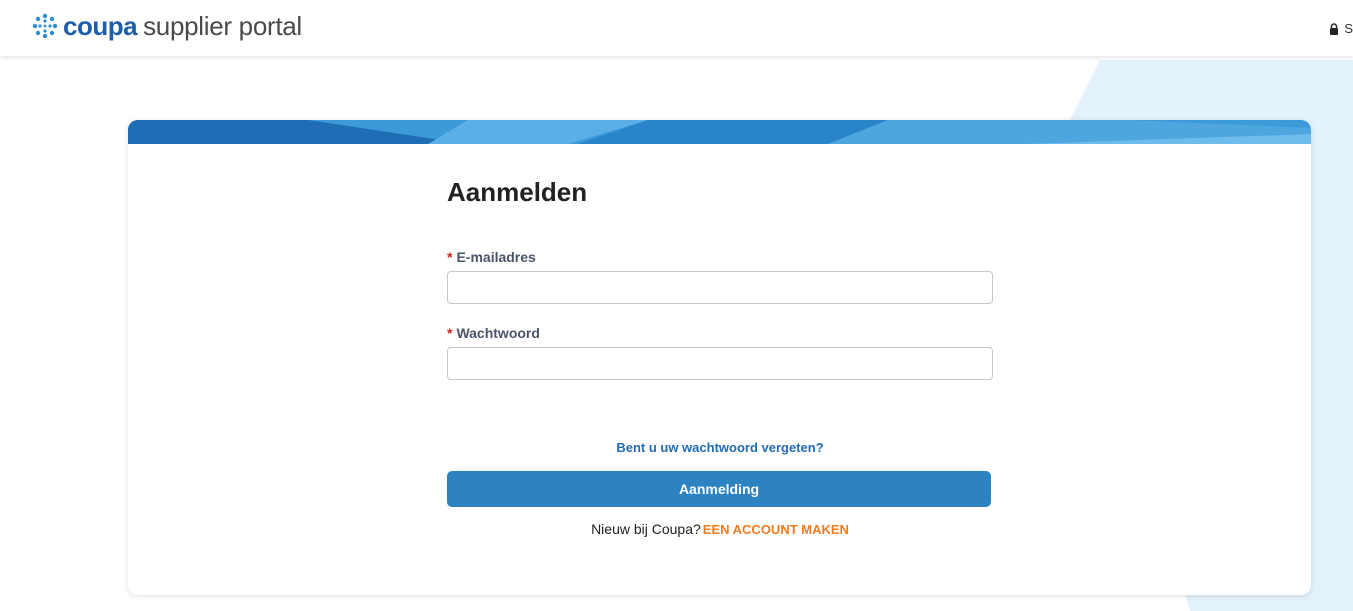 This screenshot has height=611, width=1353. Describe the element at coordinates (720, 257) in the screenshot. I see `email-label: * E-mailadres` at that location.